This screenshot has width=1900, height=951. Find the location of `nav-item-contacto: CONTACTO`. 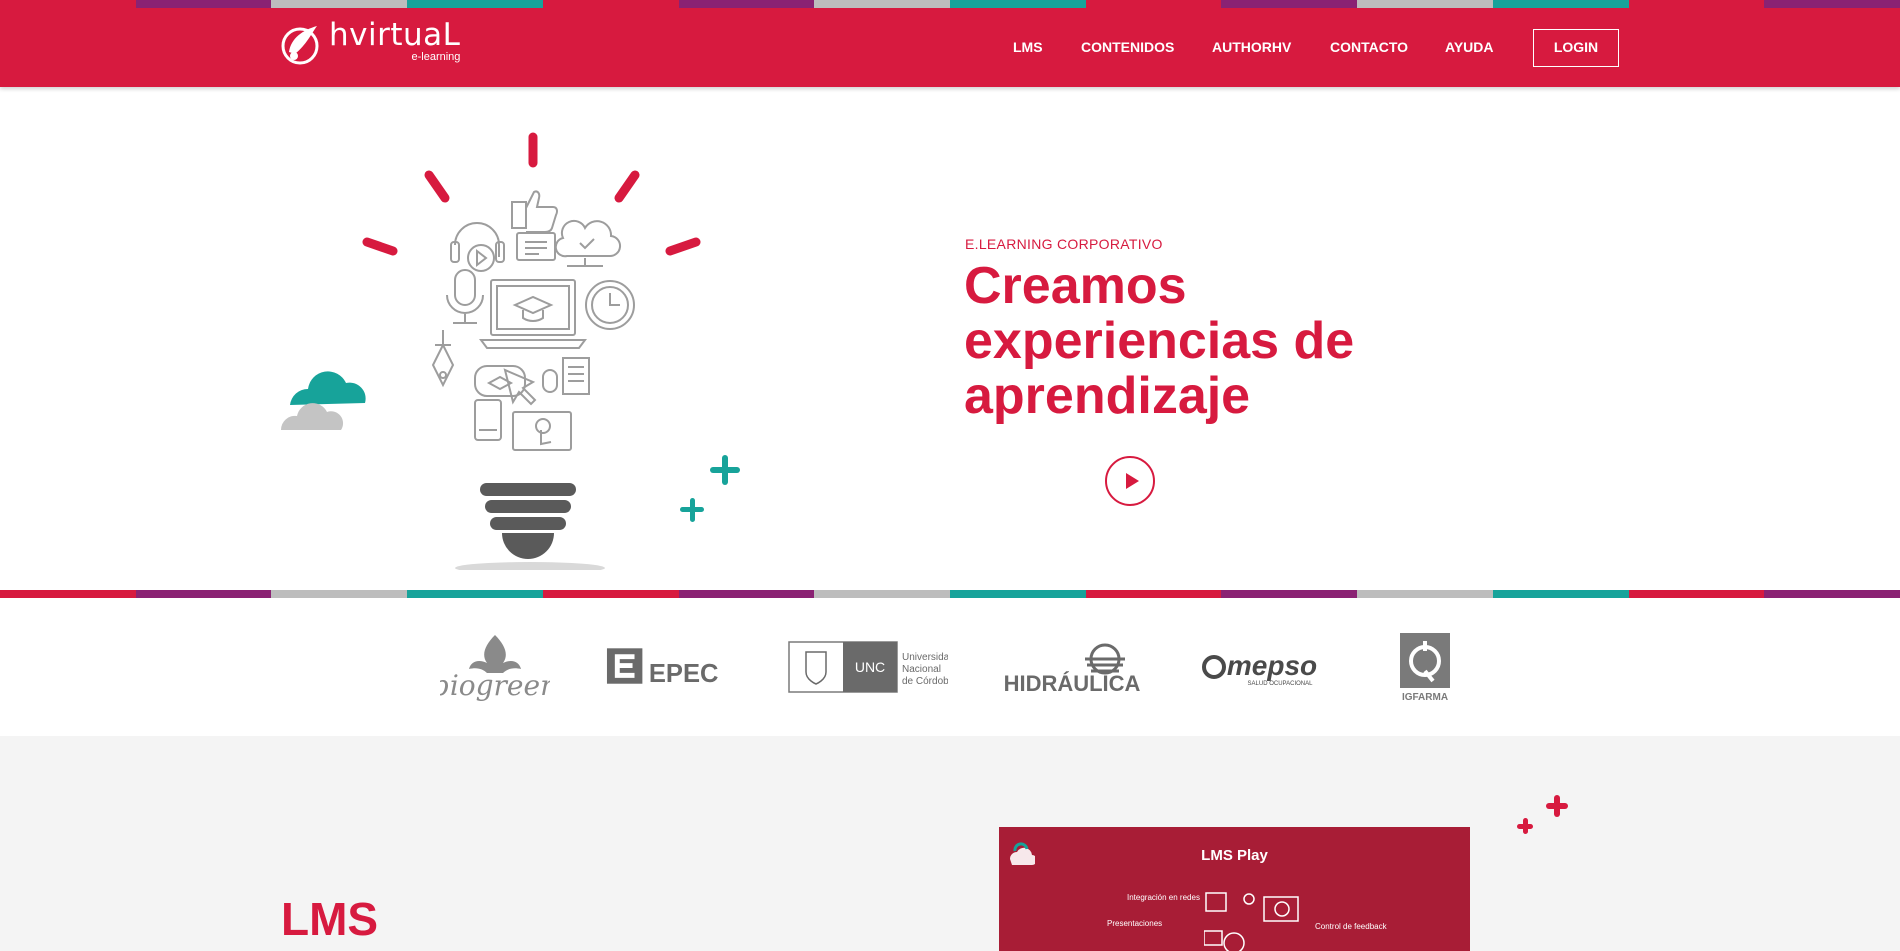

nav-item-contacto: CONTACTO is located at coordinates (1369, 47).